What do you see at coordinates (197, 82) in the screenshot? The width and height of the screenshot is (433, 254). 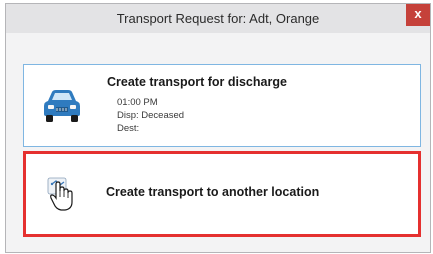 I see `option-label: Create transport for discharge` at bounding box center [197, 82].